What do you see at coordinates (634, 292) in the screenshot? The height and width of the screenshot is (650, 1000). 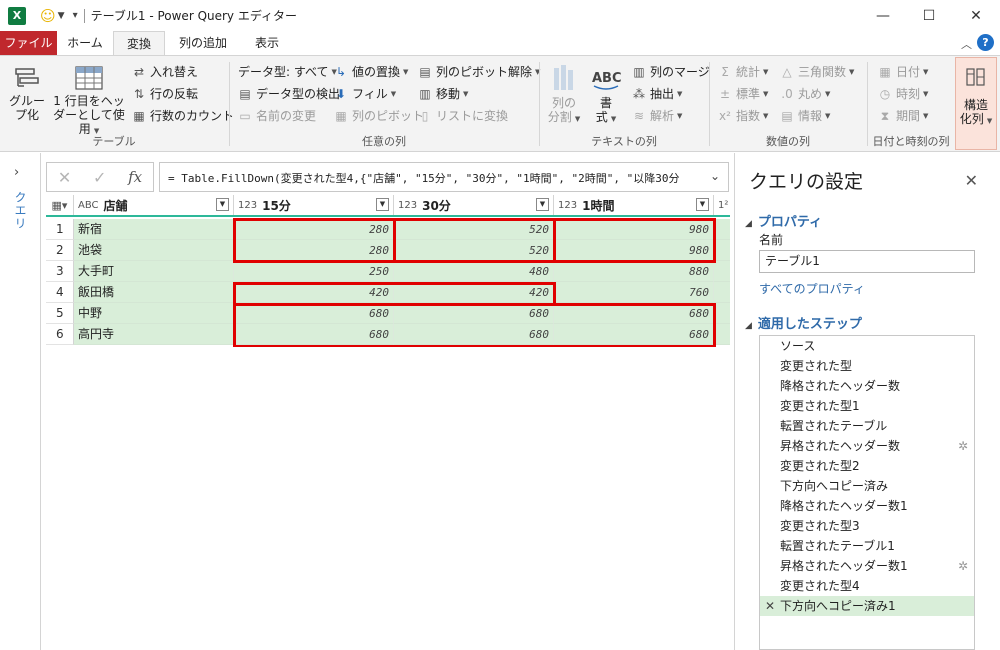 I see `cell-1hour: 760` at bounding box center [634, 292].